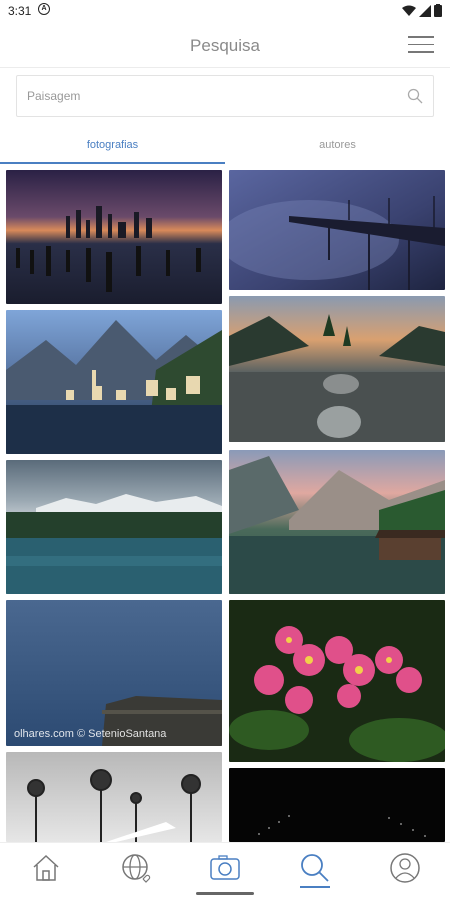  Describe the element at coordinates (112, 147) in the screenshot. I see `tab-fotografias: fotografias` at that location.